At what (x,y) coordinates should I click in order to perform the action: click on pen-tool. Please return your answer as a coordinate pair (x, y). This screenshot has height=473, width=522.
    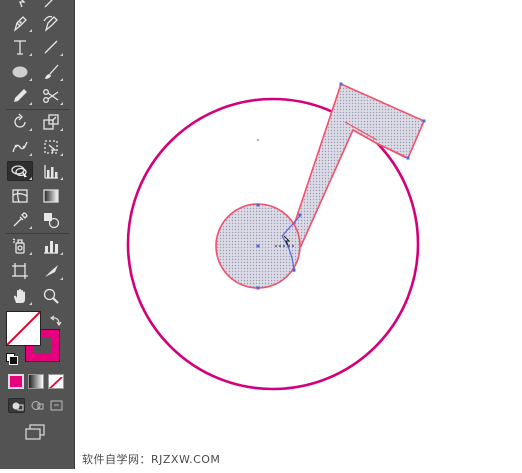
    Looking at the image, I should click on (20, 23).